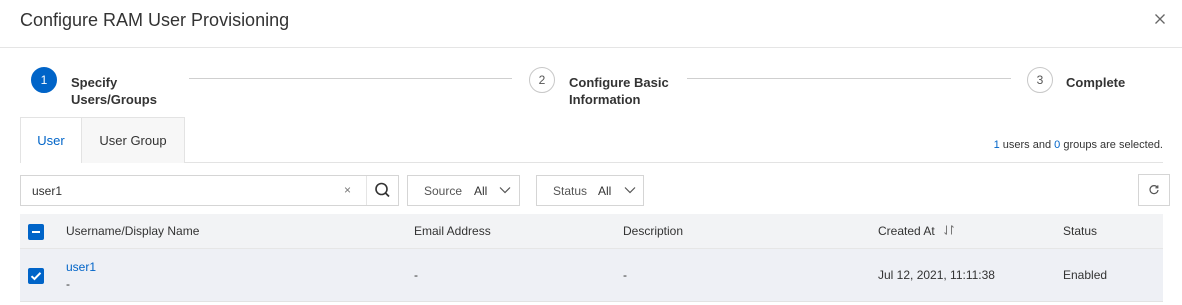 The width and height of the screenshot is (1182, 305). Describe the element at coordinates (949, 230) in the screenshot. I see `sort-icon` at that location.